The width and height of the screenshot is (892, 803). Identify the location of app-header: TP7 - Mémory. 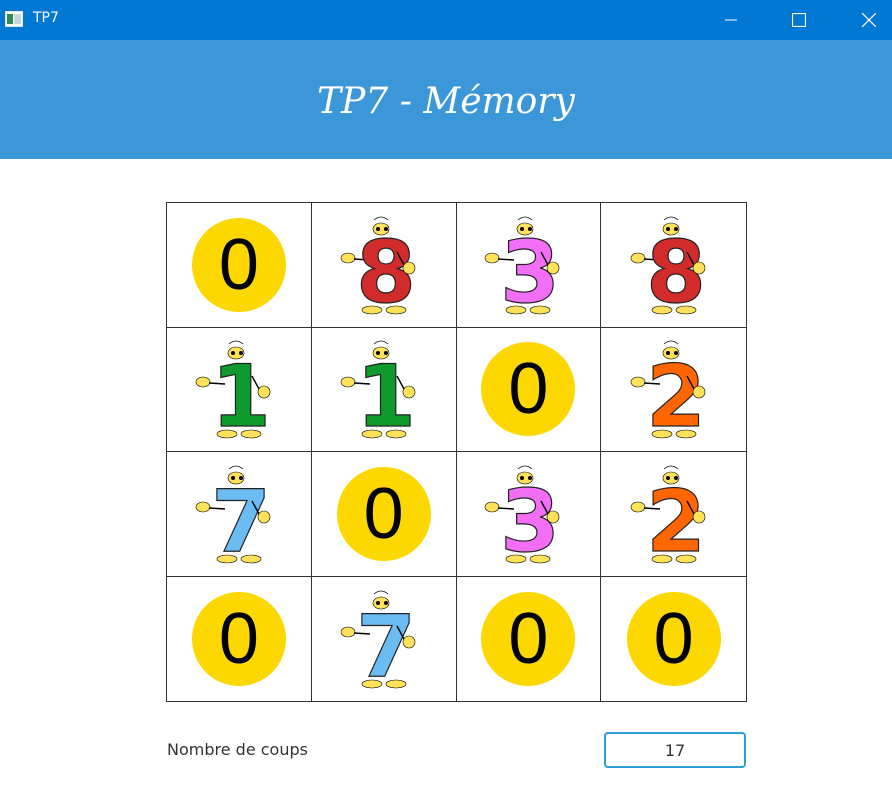
(446, 99).